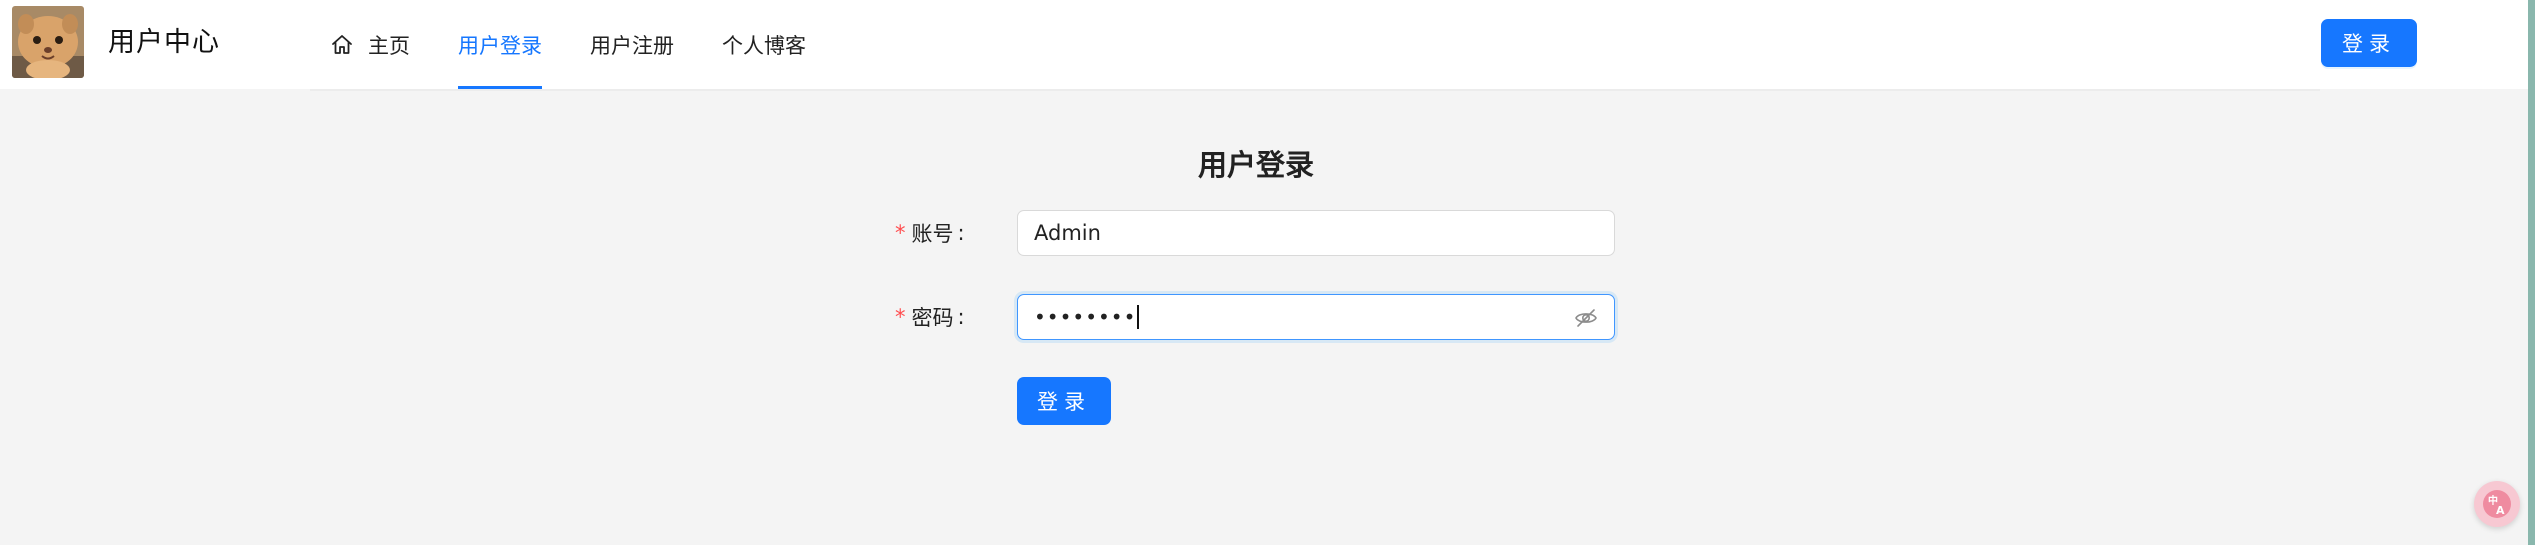  Describe the element at coordinates (1138, 317) in the screenshot. I see `text-caret` at that location.